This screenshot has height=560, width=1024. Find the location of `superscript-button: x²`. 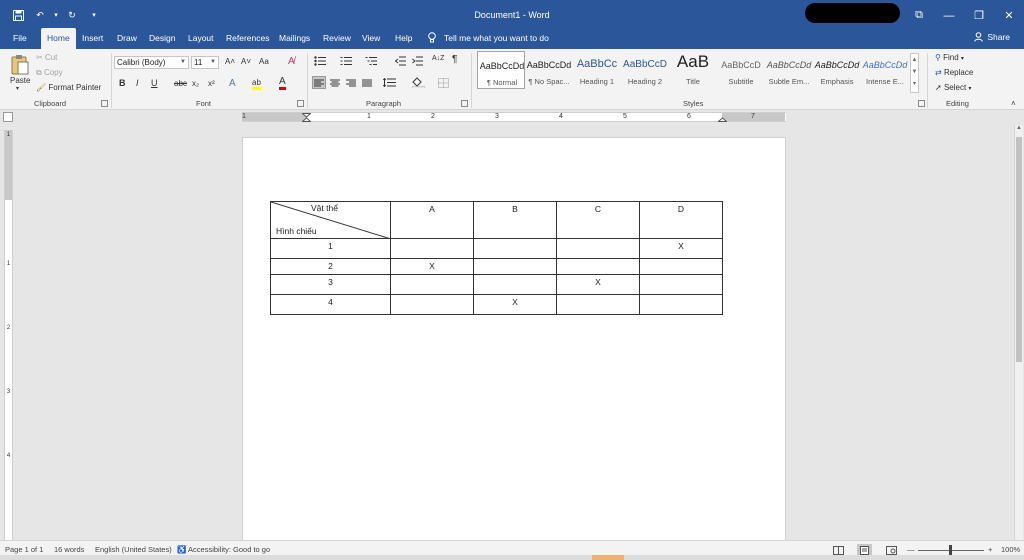

superscript-button: x² is located at coordinates (211, 83).